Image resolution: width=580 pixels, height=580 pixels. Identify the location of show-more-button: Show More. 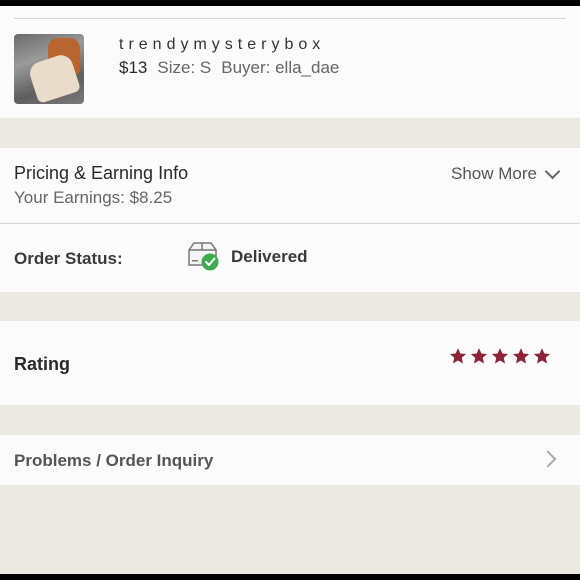
(506, 173).